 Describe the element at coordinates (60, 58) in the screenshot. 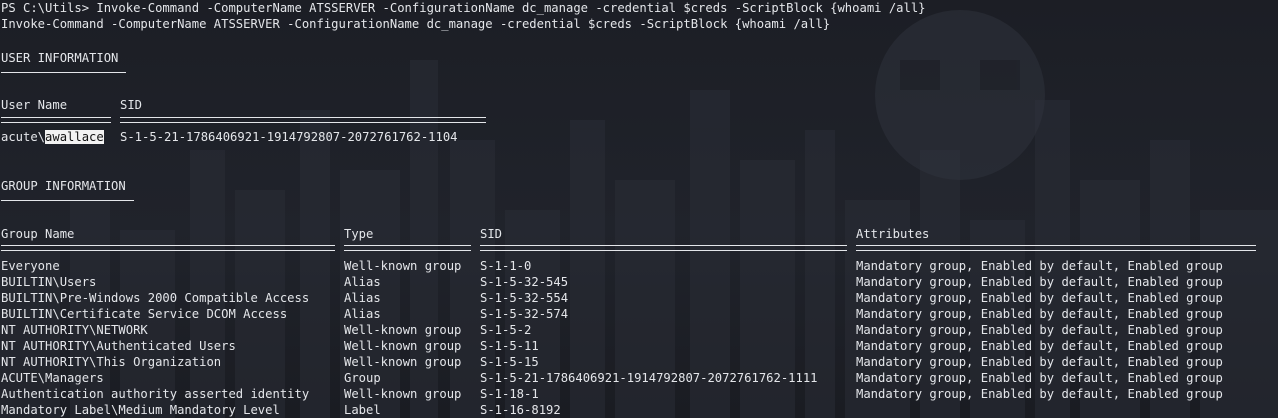

I see `user-info-heading: USER INFORMATION` at that location.